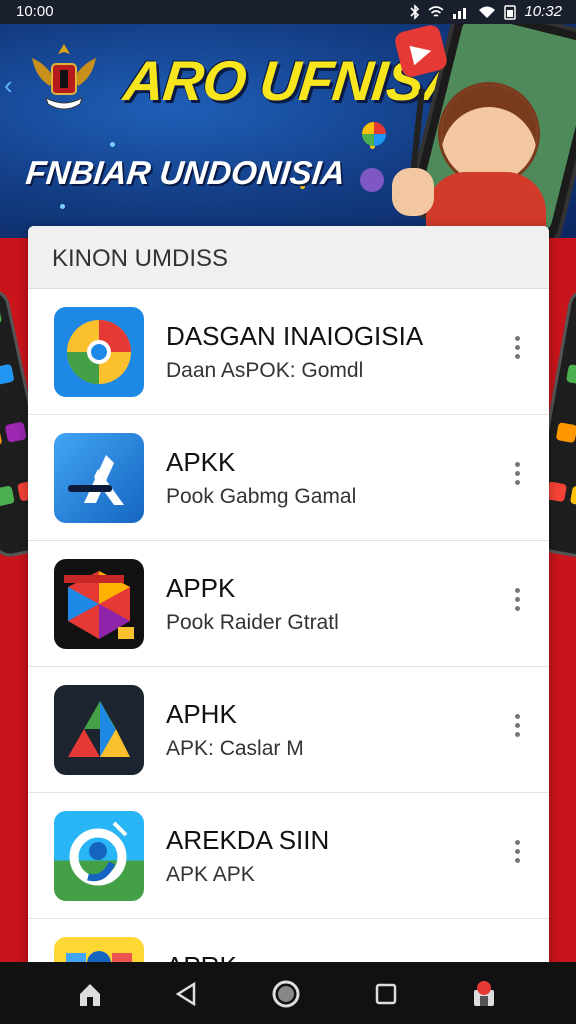 Image resolution: width=576 pixels, height=1024 pixels. I want to click on store-icon, so click(484, 994).